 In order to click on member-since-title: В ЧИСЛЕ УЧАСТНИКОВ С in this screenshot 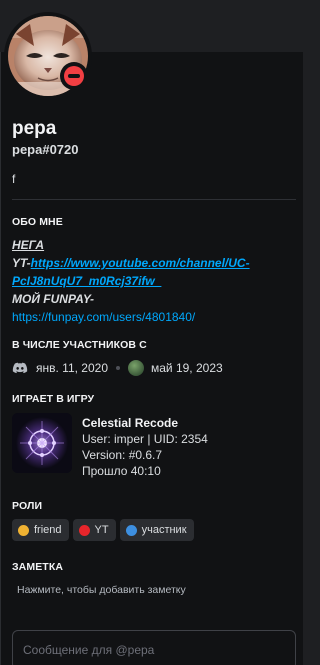, I will do `click(79, 345)`.